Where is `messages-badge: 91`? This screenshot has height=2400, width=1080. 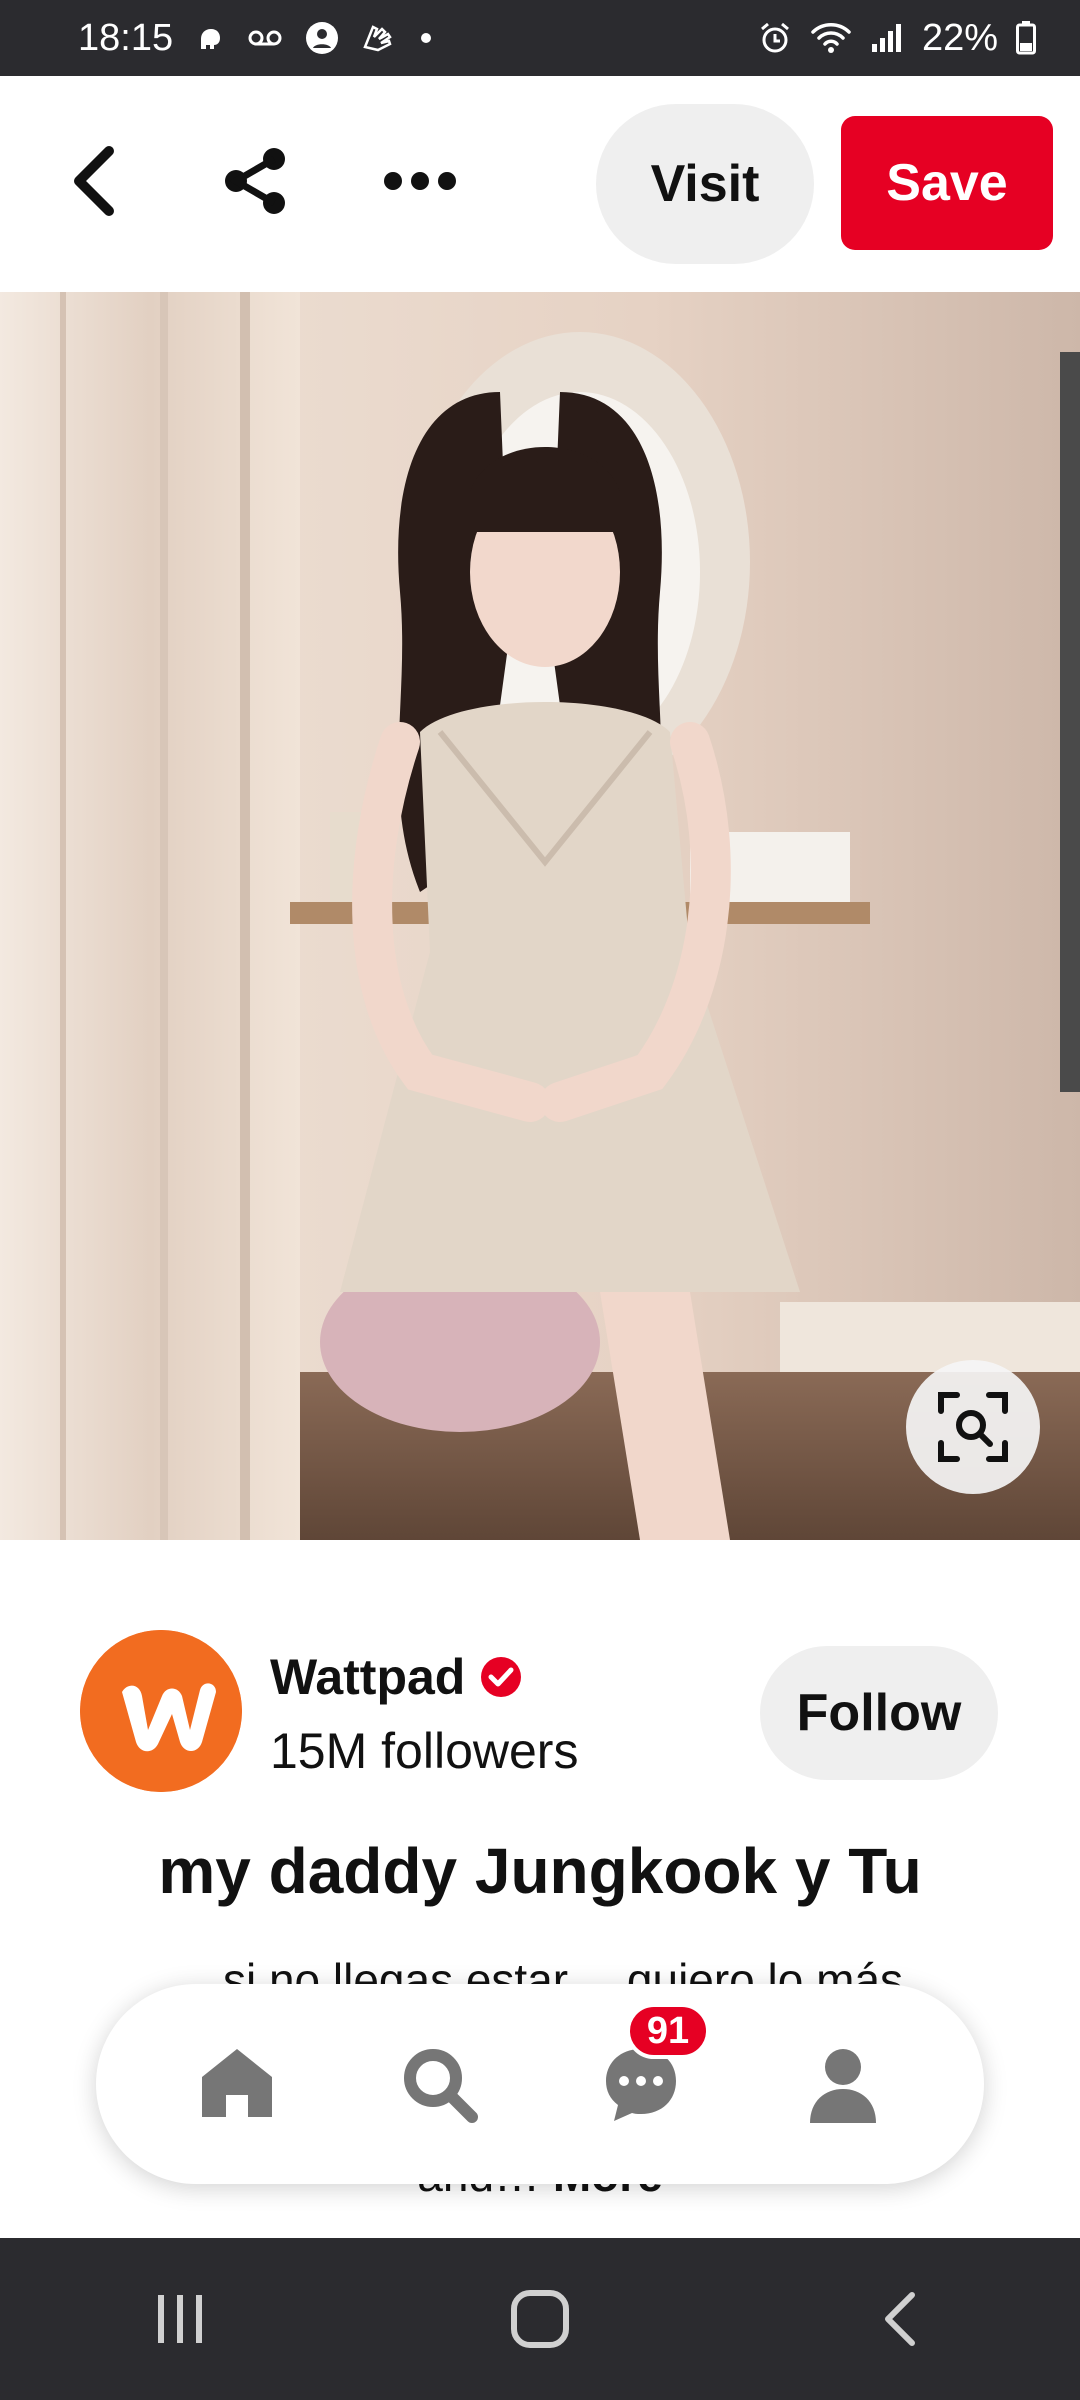 messages-badge: 91 is located at coordinates (668, 2031).